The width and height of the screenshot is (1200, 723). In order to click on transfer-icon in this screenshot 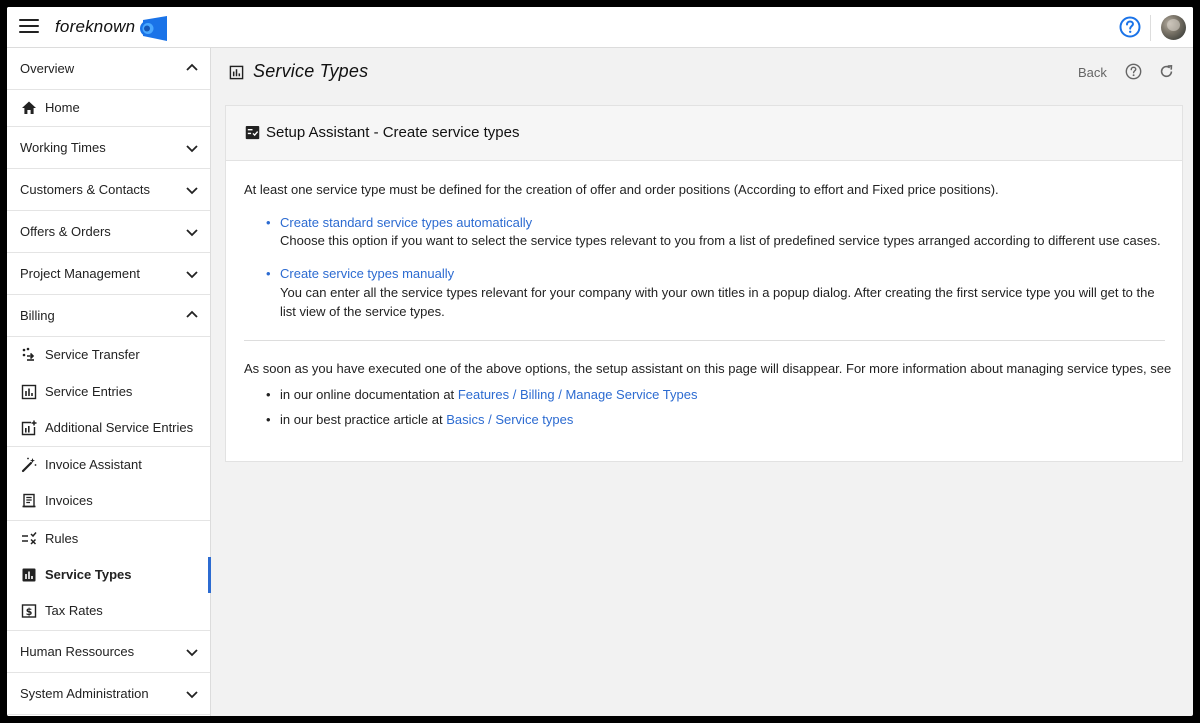, I will do `click(28, 354)`.